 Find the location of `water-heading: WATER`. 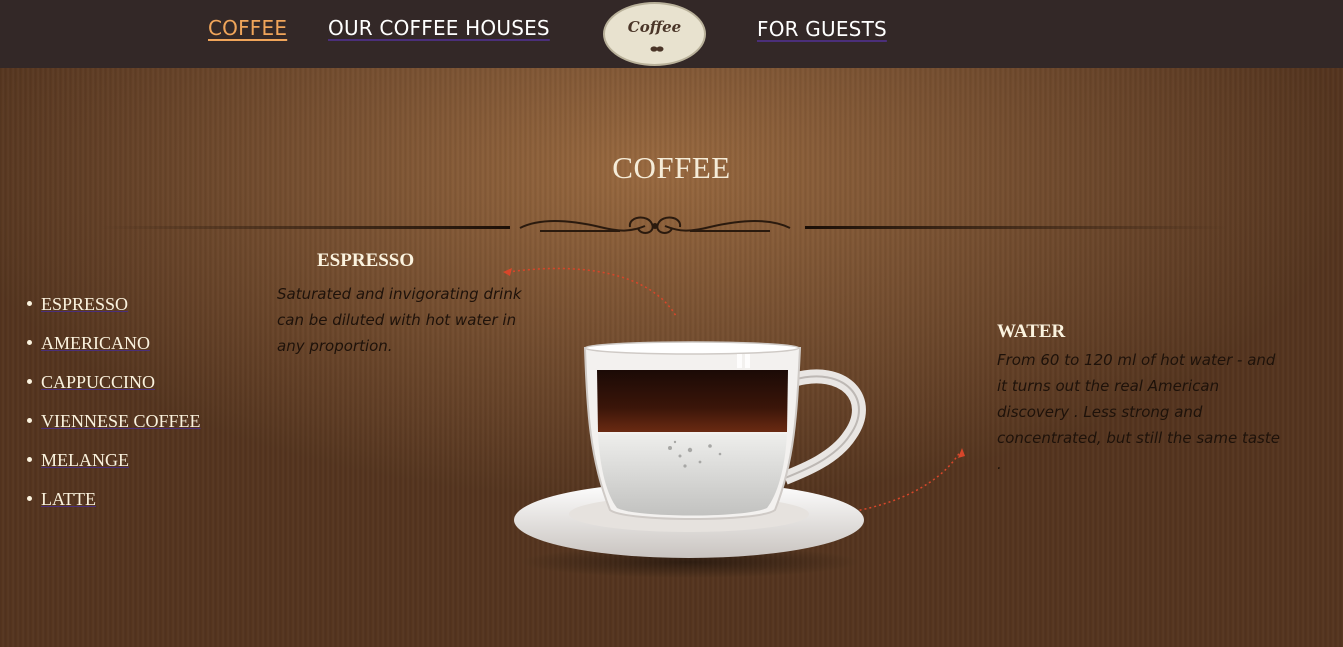

water-heading: WATER is located at coordinates (1031, 331).